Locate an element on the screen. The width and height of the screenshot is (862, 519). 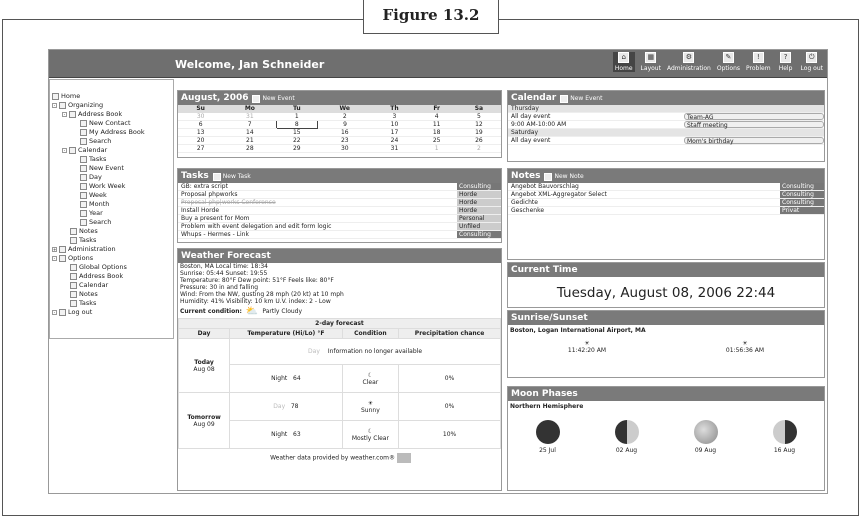
calendar-day: 23 is located at coordinates (345, 140).